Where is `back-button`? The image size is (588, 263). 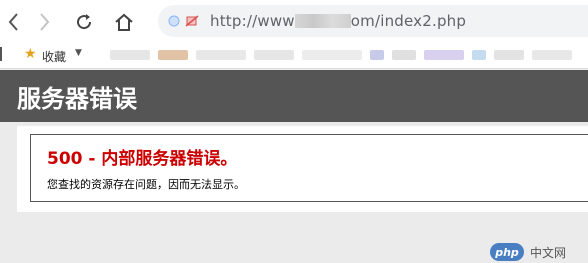 back-button is located at coordinates (14, 22).